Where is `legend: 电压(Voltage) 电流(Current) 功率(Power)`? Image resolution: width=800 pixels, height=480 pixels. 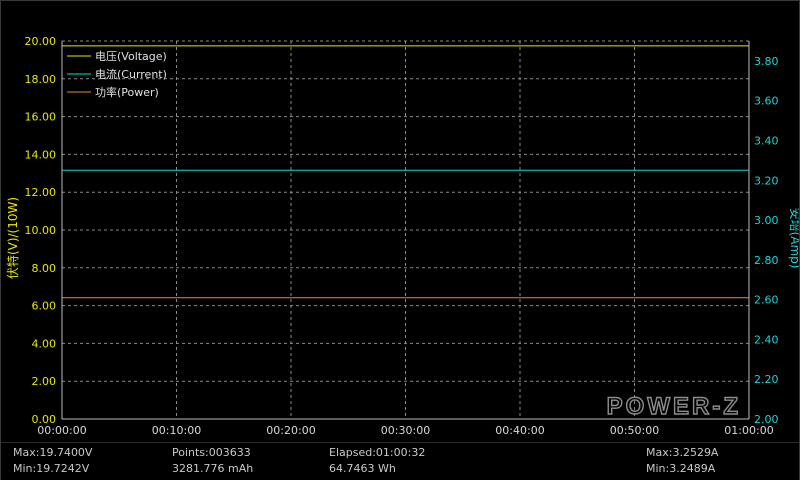
legend: 电压(Voltage) 电流(Current) 功率(Power) is located at coordinates (117, 74).